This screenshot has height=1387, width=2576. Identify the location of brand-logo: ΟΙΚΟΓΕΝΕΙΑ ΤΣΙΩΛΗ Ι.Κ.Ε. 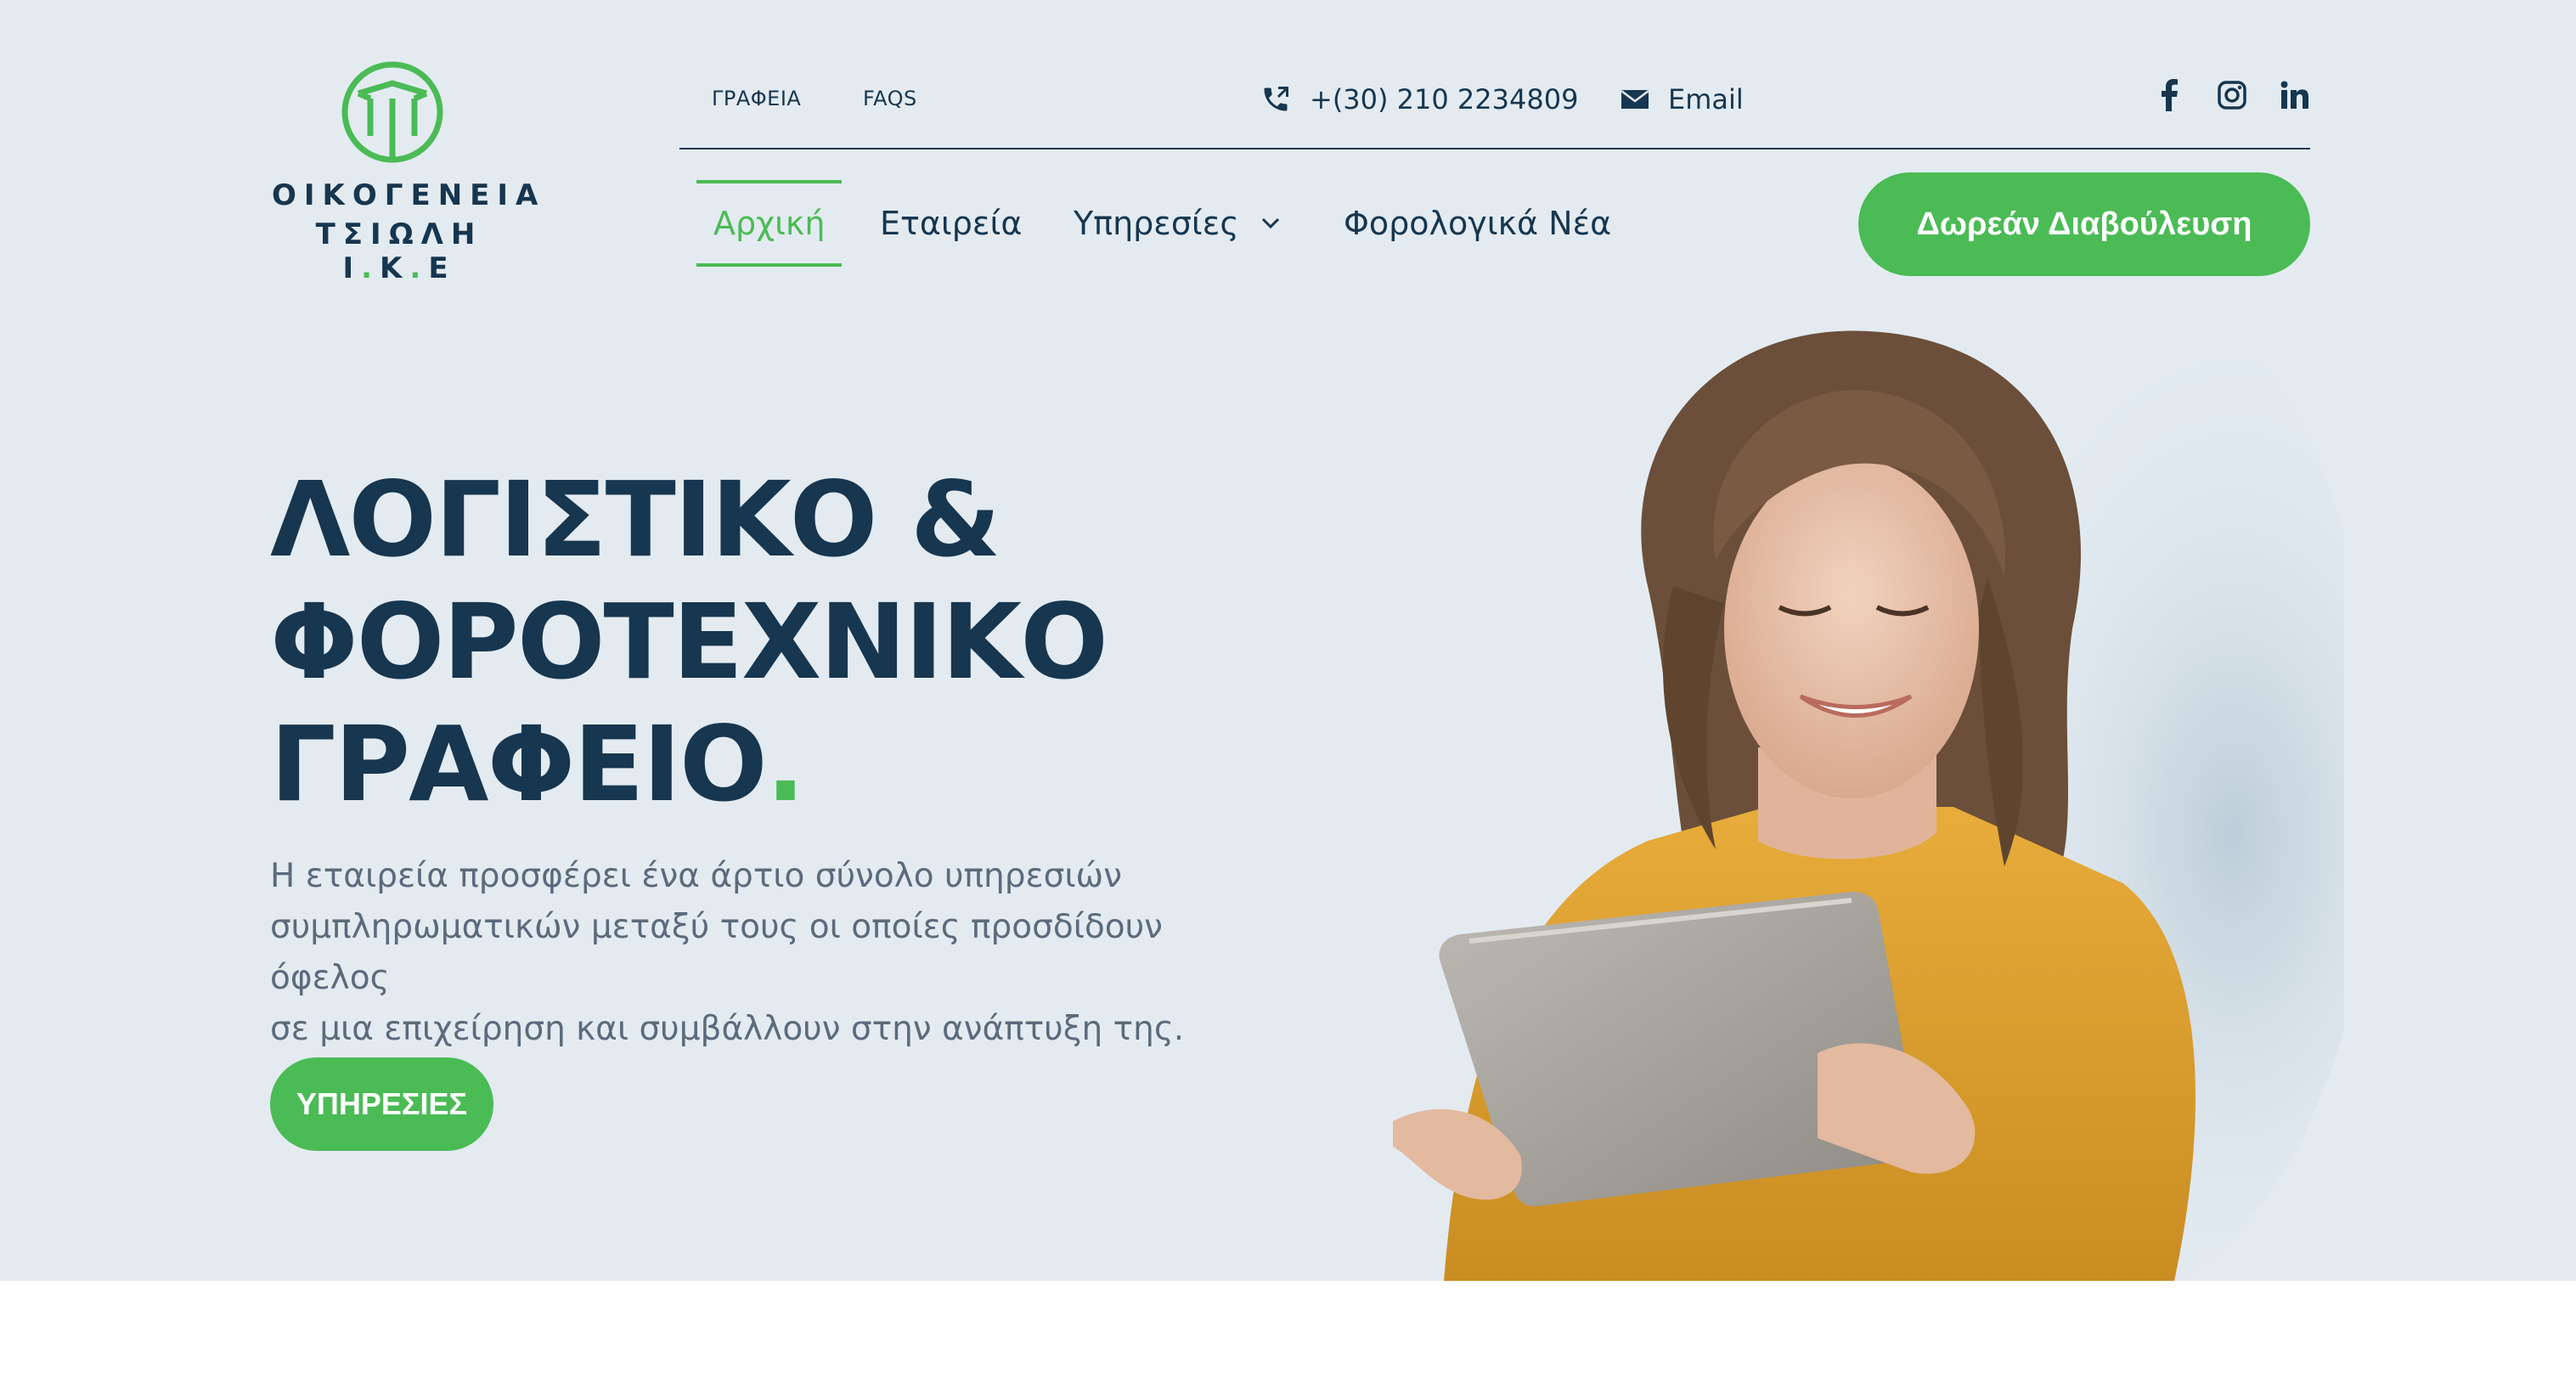
(409, 168).